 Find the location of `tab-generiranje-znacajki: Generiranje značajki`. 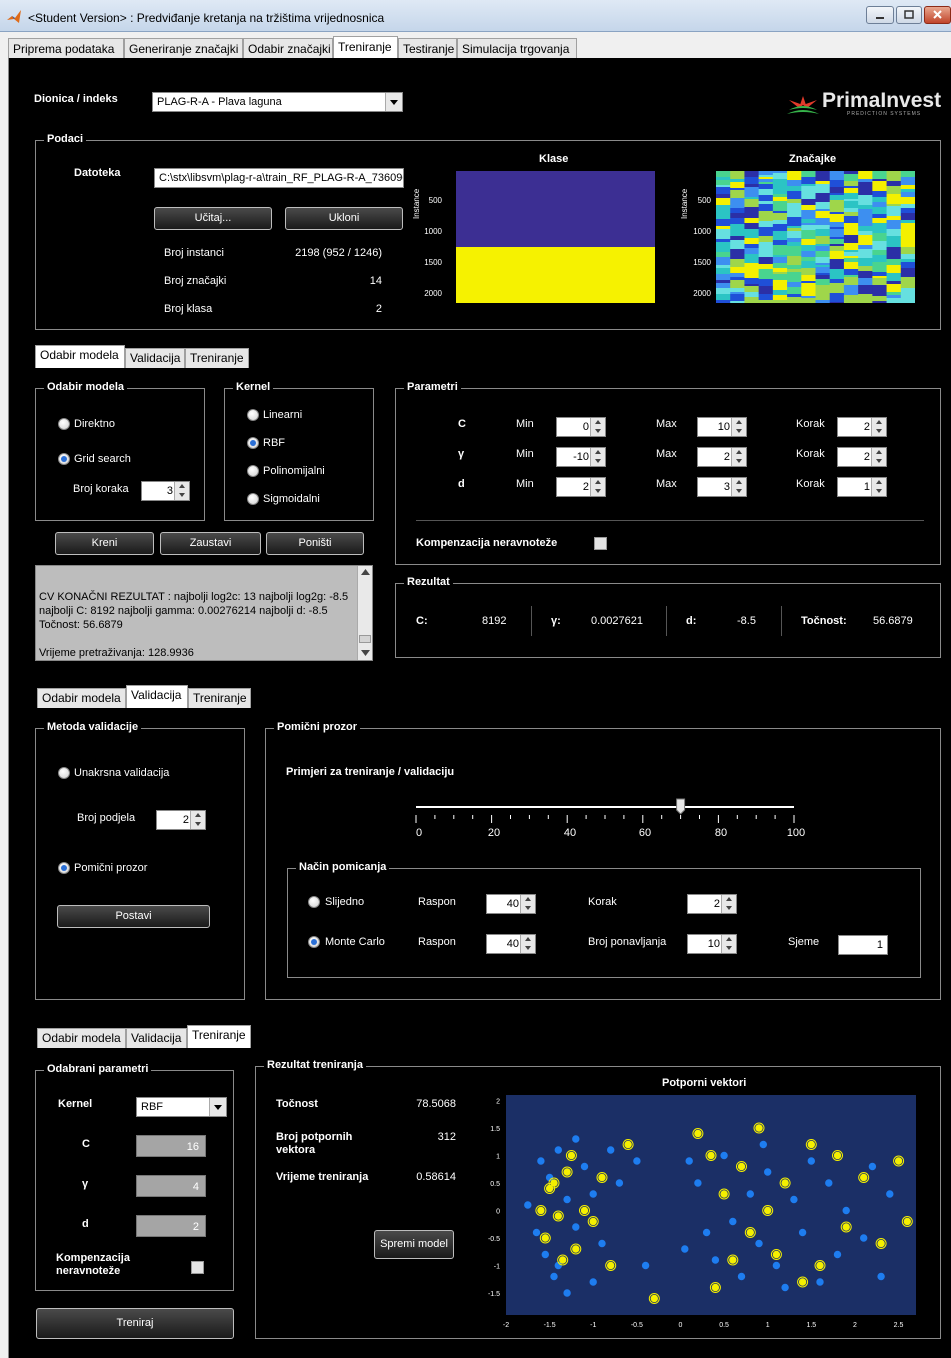

tab-generiranje-znacajki: Generiranje značajki is located at coordinates (183, 48).